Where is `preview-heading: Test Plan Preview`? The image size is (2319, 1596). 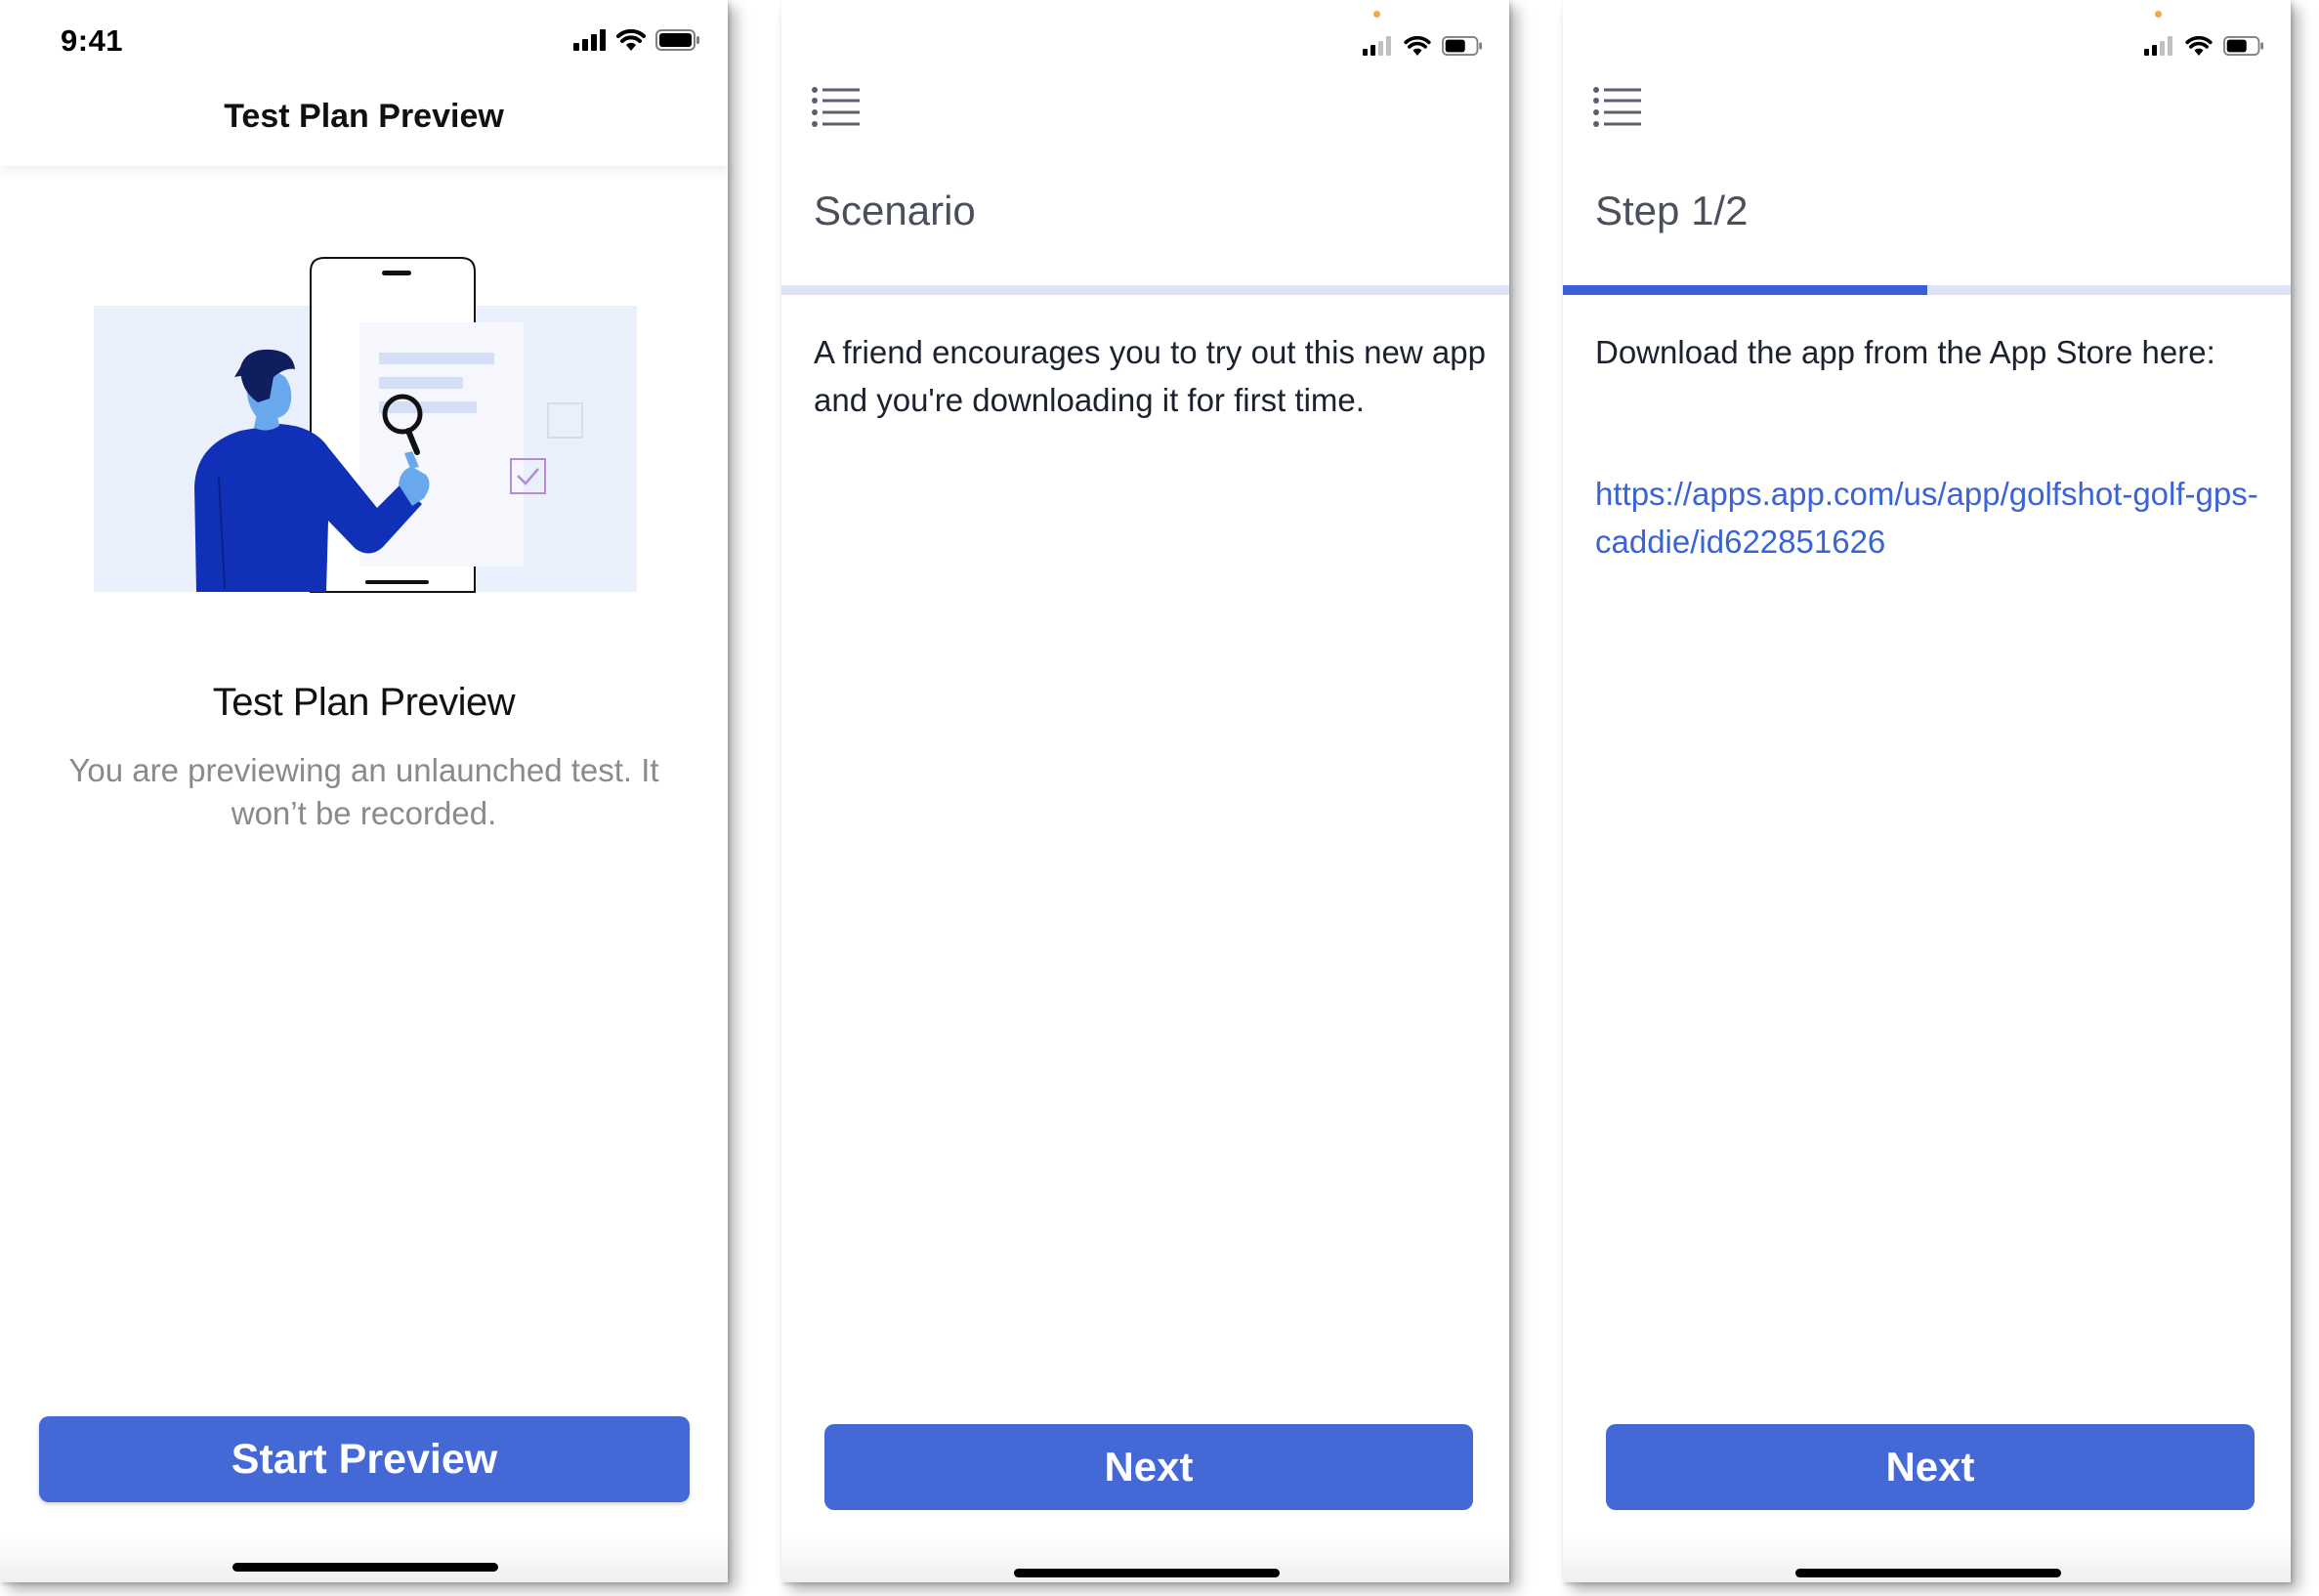 preview-heading: Test Plan Preview is located at coordinates (364, 702).